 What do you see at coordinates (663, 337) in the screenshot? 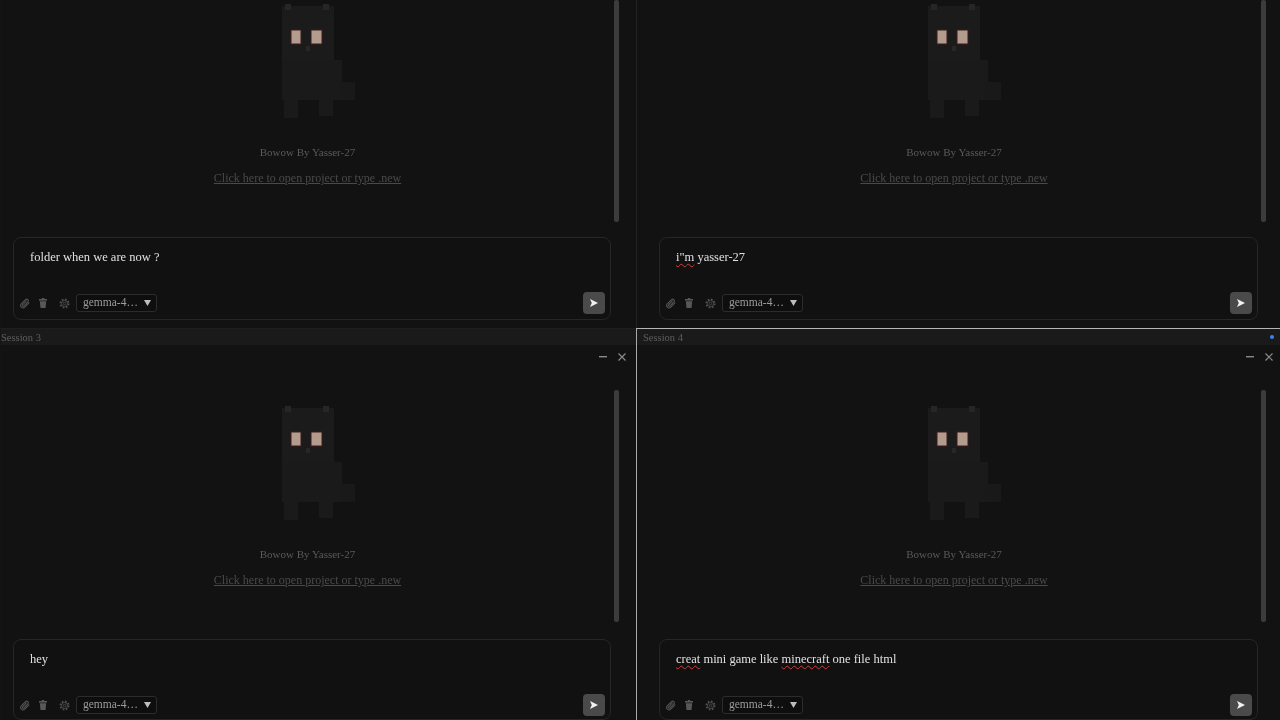
I see `session-title: Session 4` at bounding box center [663, 337].